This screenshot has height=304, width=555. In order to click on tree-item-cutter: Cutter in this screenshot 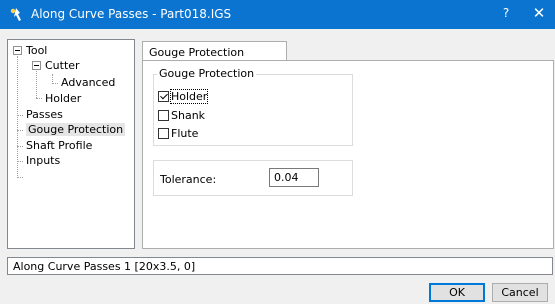, I will do `click(62, 65)`.